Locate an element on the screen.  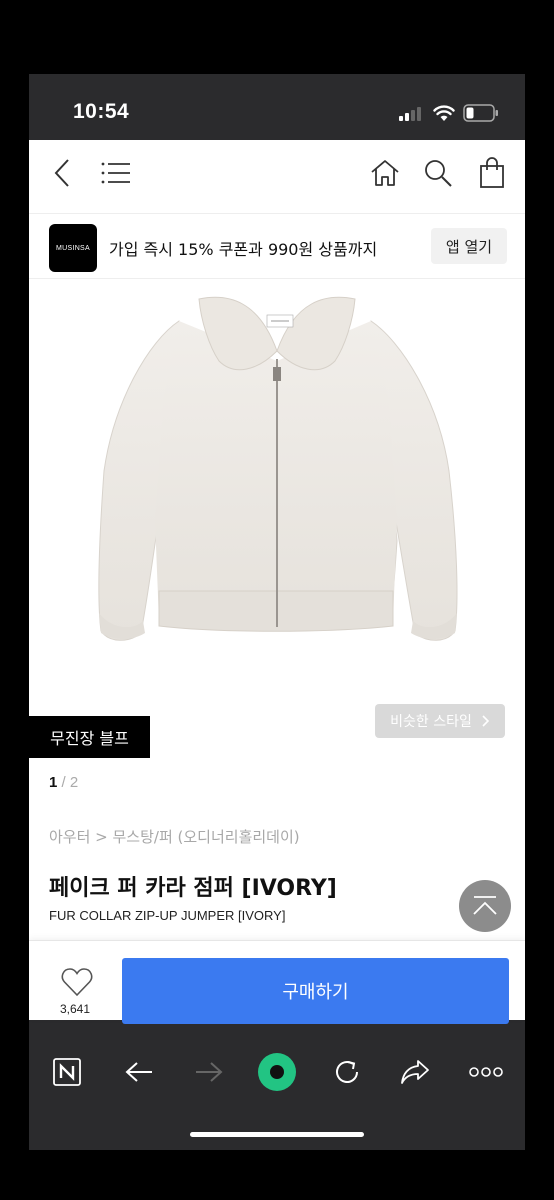
promo-text: 가입 즉시 15% 쿠폰과 990원 상품까지 is located at coordinates (243, 249).